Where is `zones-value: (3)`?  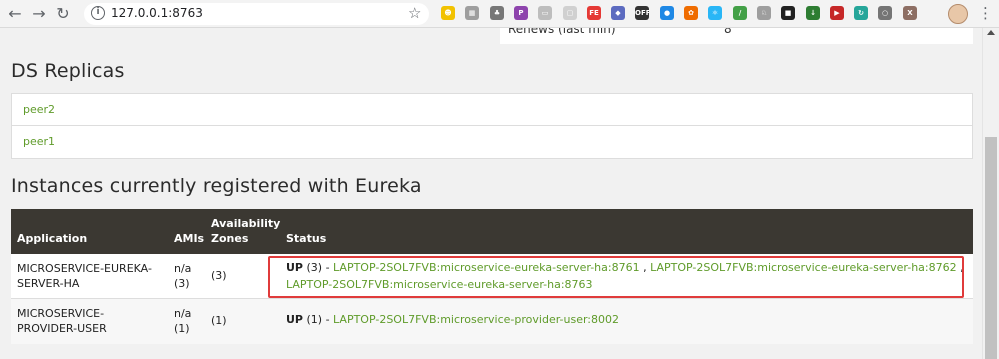 zones-value: (3) is located at coordinates (219, 275).